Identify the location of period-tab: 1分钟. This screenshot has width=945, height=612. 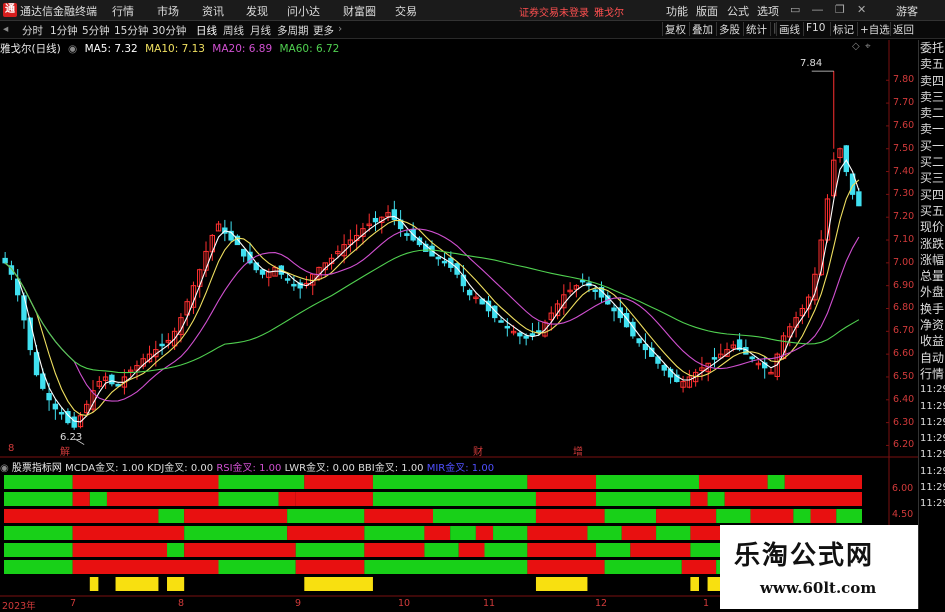
(64, 30).